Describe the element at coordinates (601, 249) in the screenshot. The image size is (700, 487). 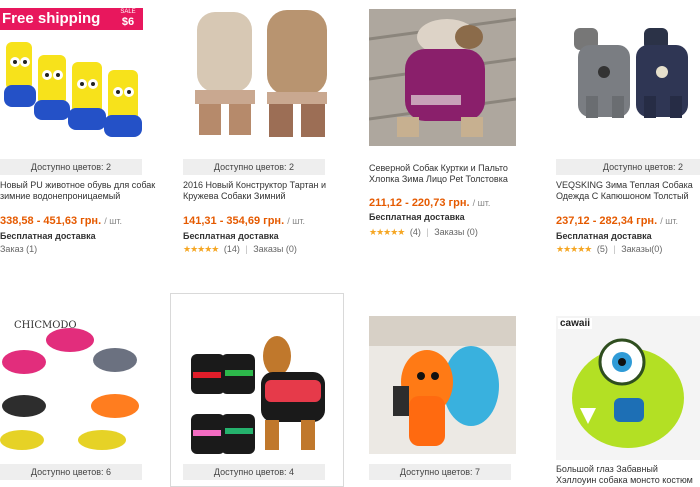
I see `review-count: (5)` at that location.